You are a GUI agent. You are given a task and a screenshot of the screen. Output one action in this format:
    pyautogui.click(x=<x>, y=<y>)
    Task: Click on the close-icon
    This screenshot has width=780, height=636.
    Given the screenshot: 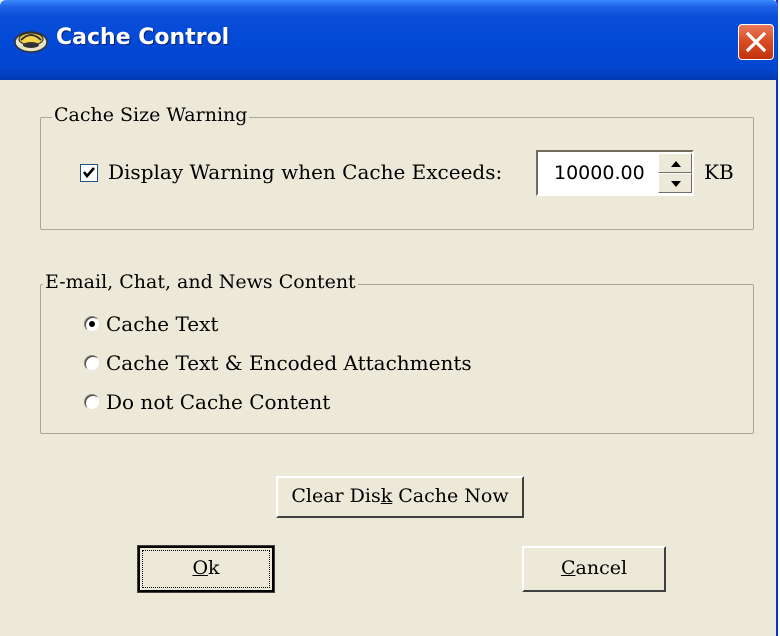 What is the action you would take?
    pyautogui.click(x=756, y=42)
    